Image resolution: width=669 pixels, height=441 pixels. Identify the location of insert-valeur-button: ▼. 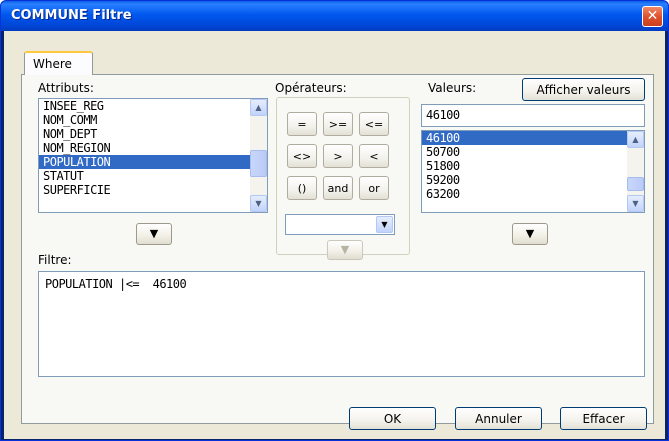
(530, 234).